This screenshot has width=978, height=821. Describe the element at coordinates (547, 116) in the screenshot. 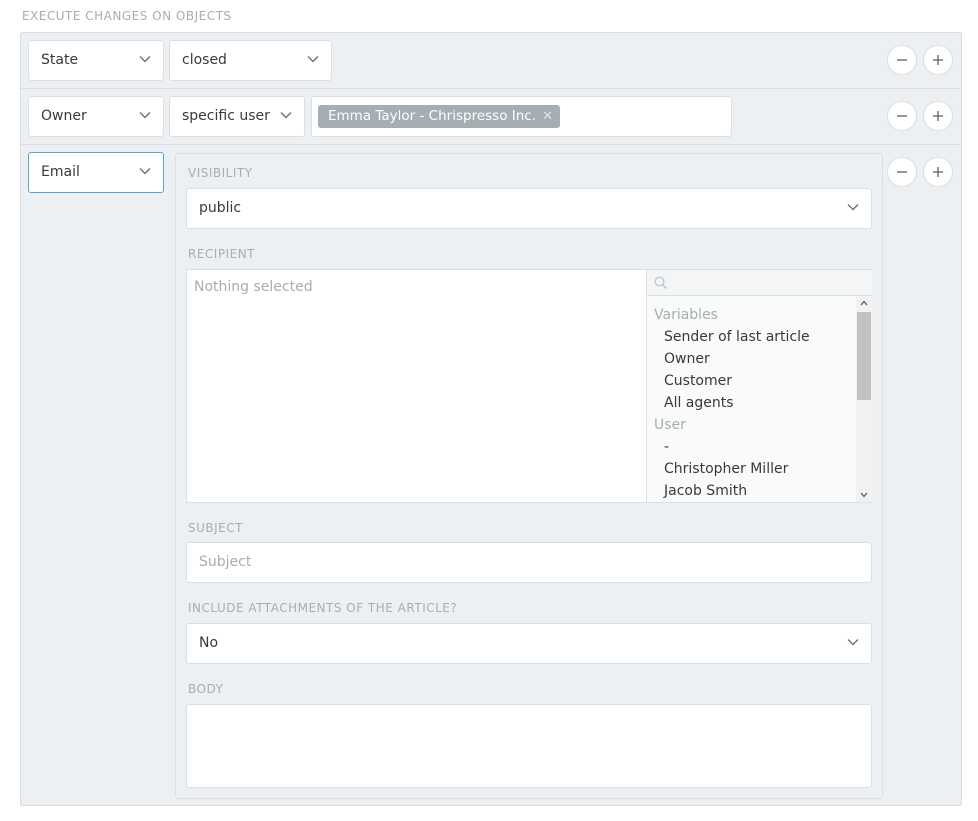

I see `close-icon: ✕` at that location.